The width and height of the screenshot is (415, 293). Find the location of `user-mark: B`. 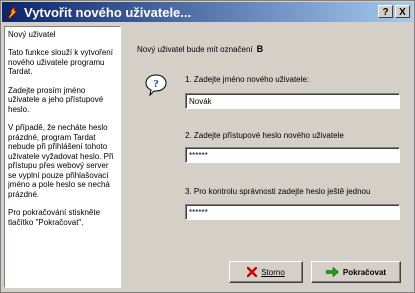

user-mark: B is located at coordinates (260, 49).